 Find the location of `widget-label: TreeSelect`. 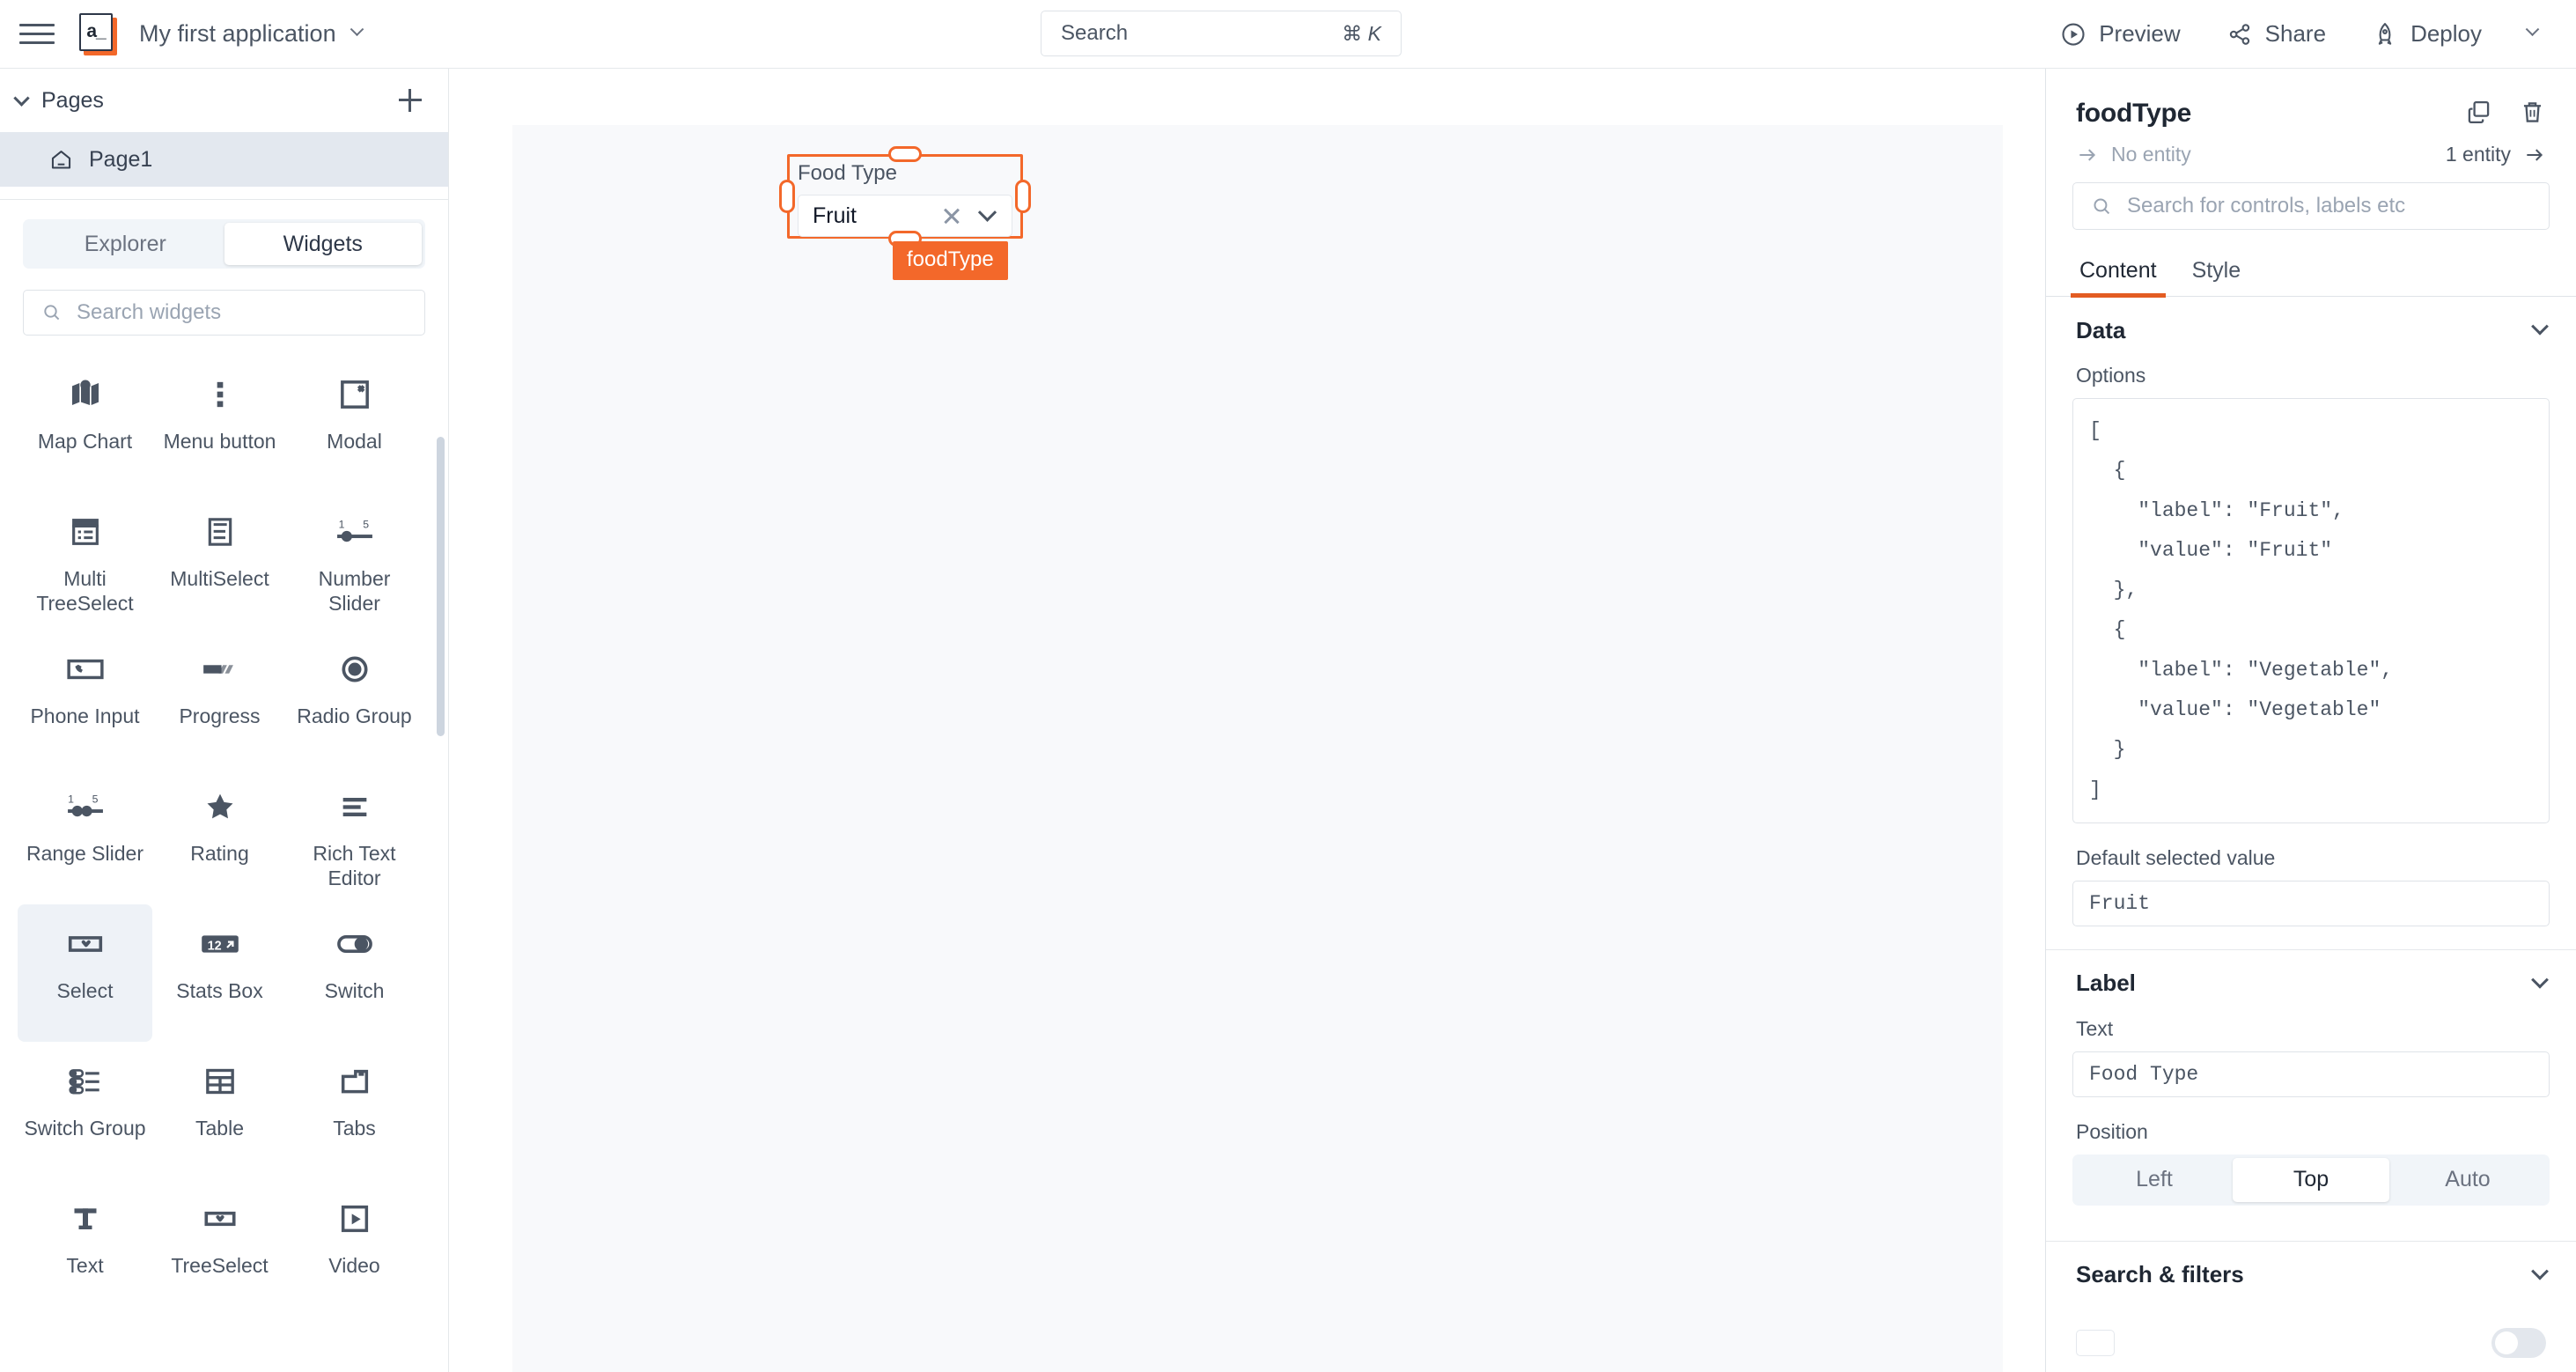

widget-label: TreeSelect is located at coordinates (220, 1265).